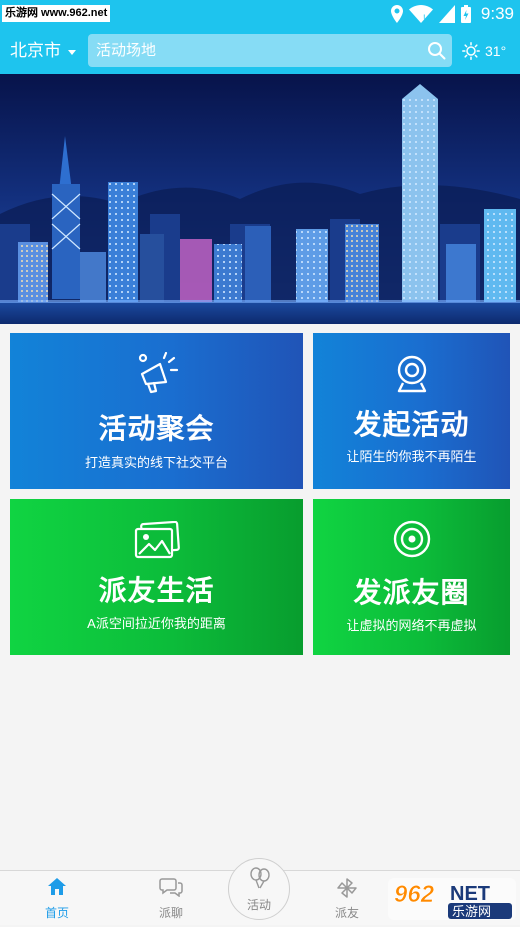 This screenshot has height=927, width=520. Describe the element at coordinates (56, 13) in the screenshot. I see `watermark-badge: 乐游网 www.962.net` at that location.